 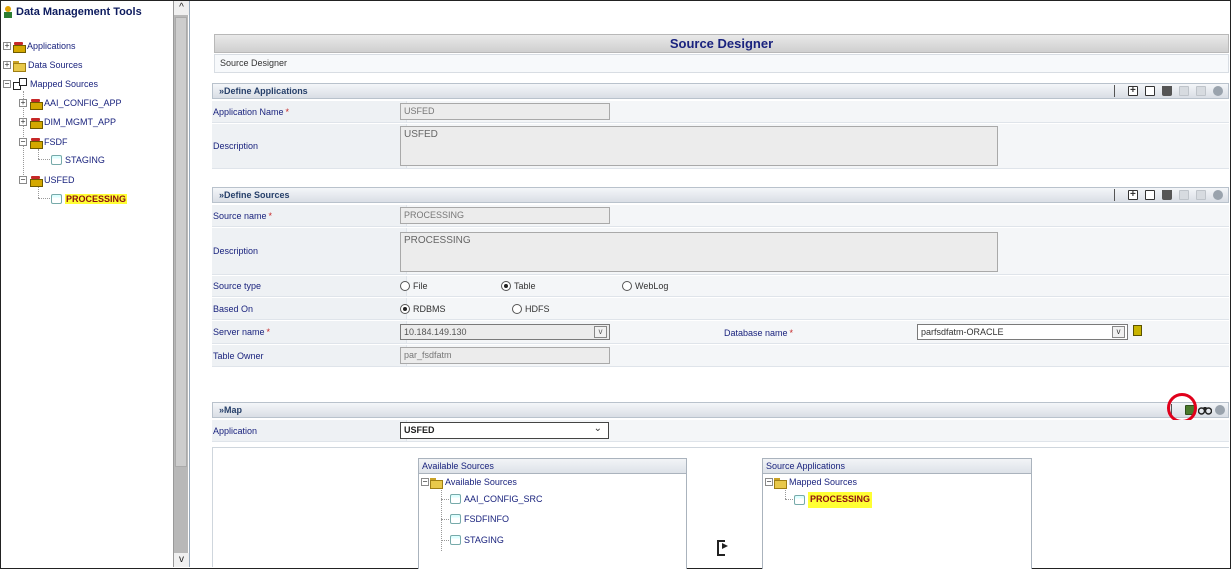 I want to click on application-description-field: USFED, so click(x=699, y=146).